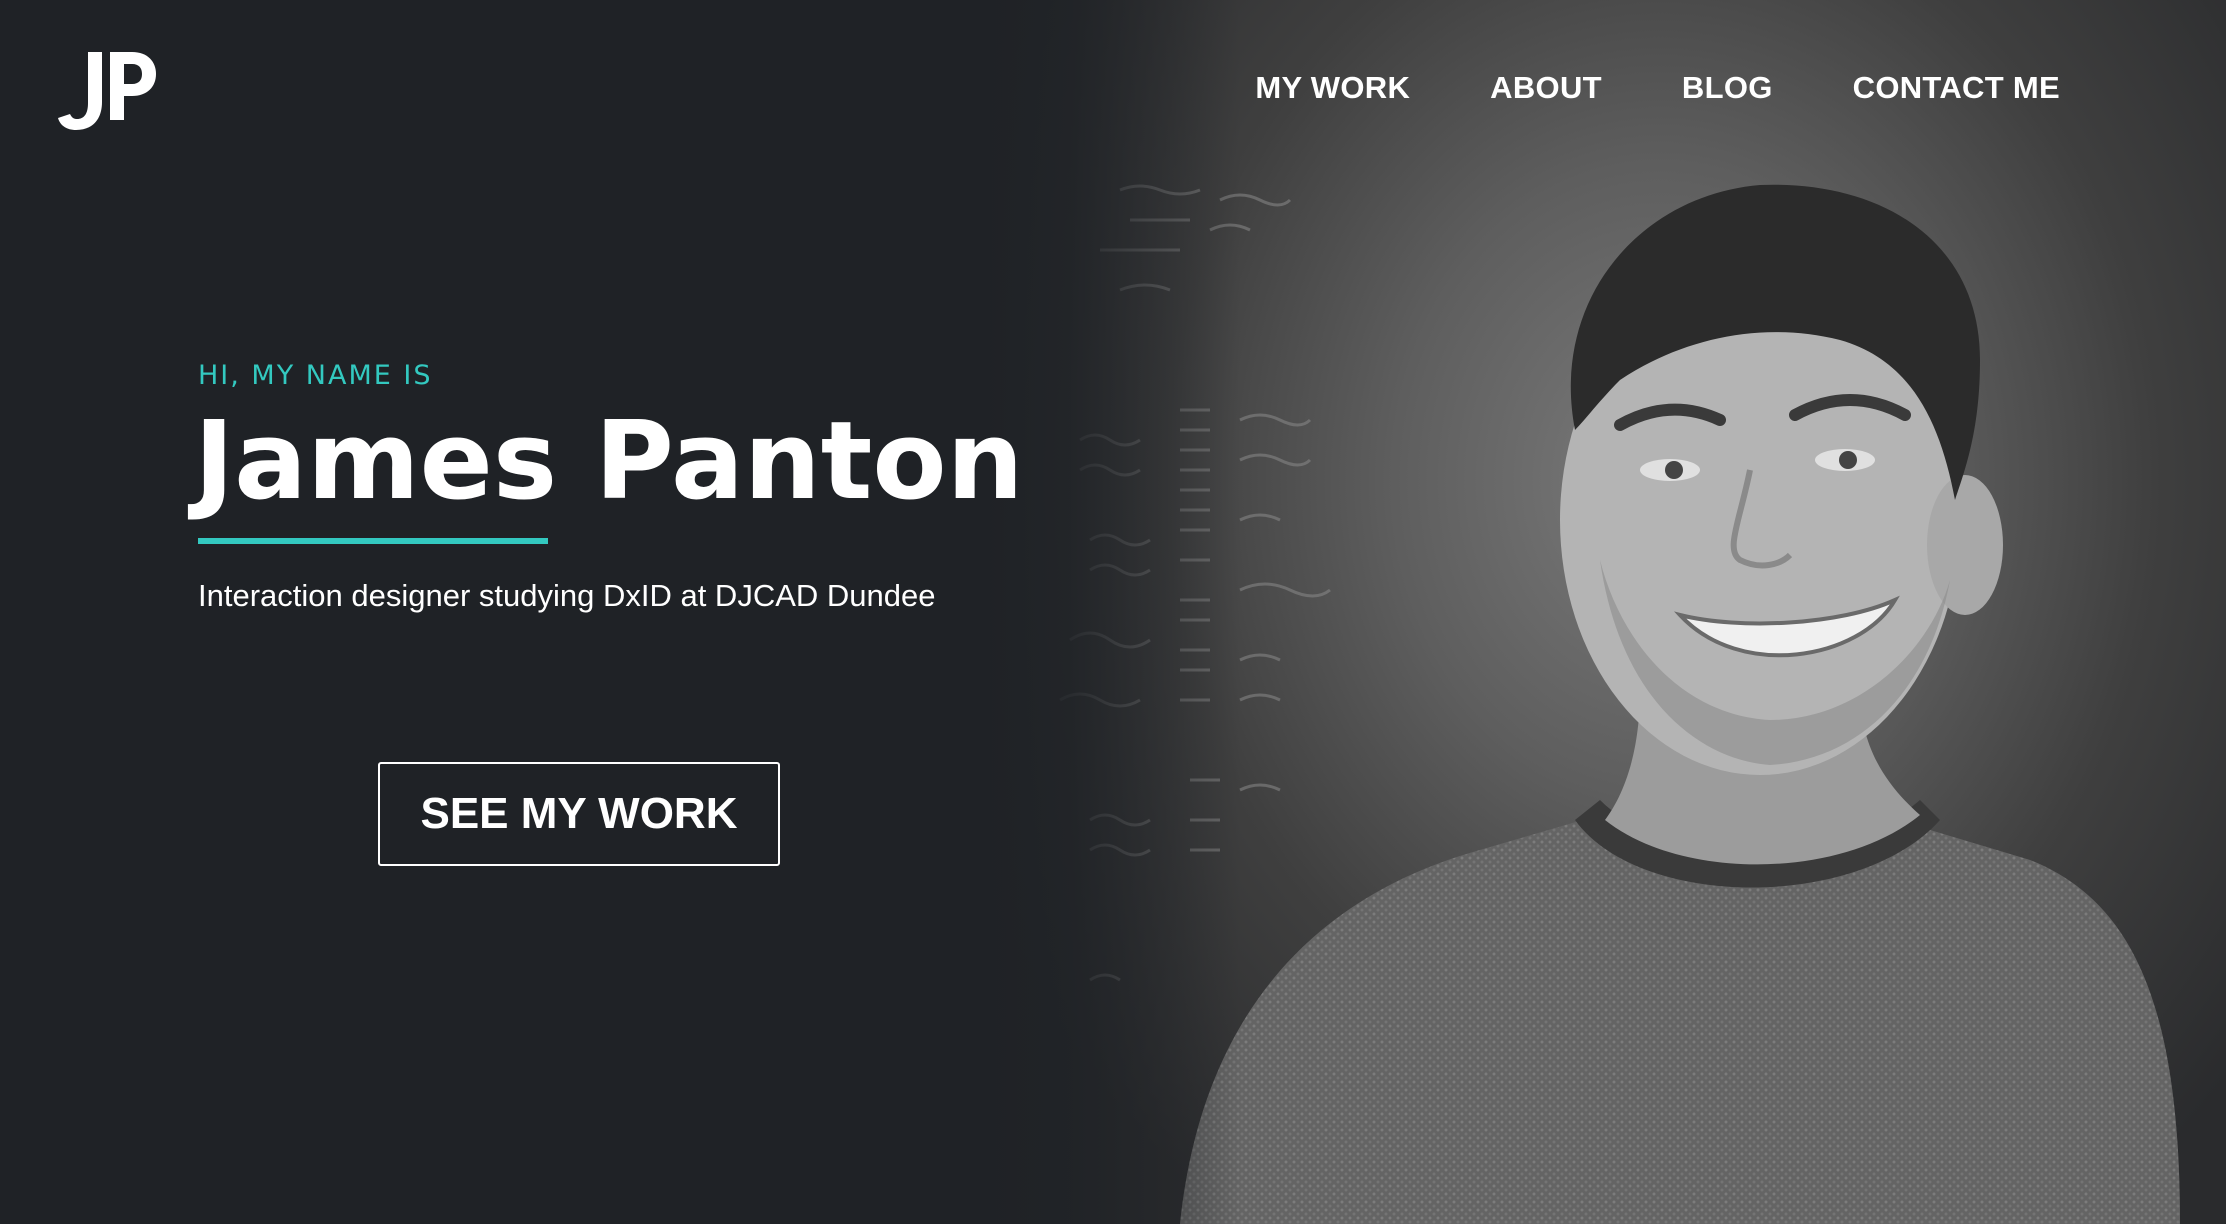 The image size is (2226, 1224). I want to click on nav-my-work: MY WORK, so click(1332, 88).